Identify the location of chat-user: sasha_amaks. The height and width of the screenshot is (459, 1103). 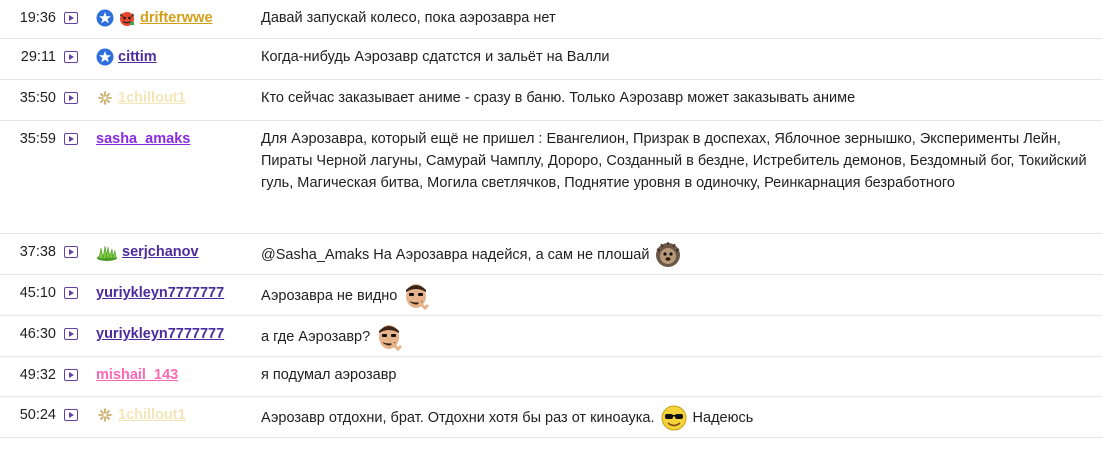
(175, 139).